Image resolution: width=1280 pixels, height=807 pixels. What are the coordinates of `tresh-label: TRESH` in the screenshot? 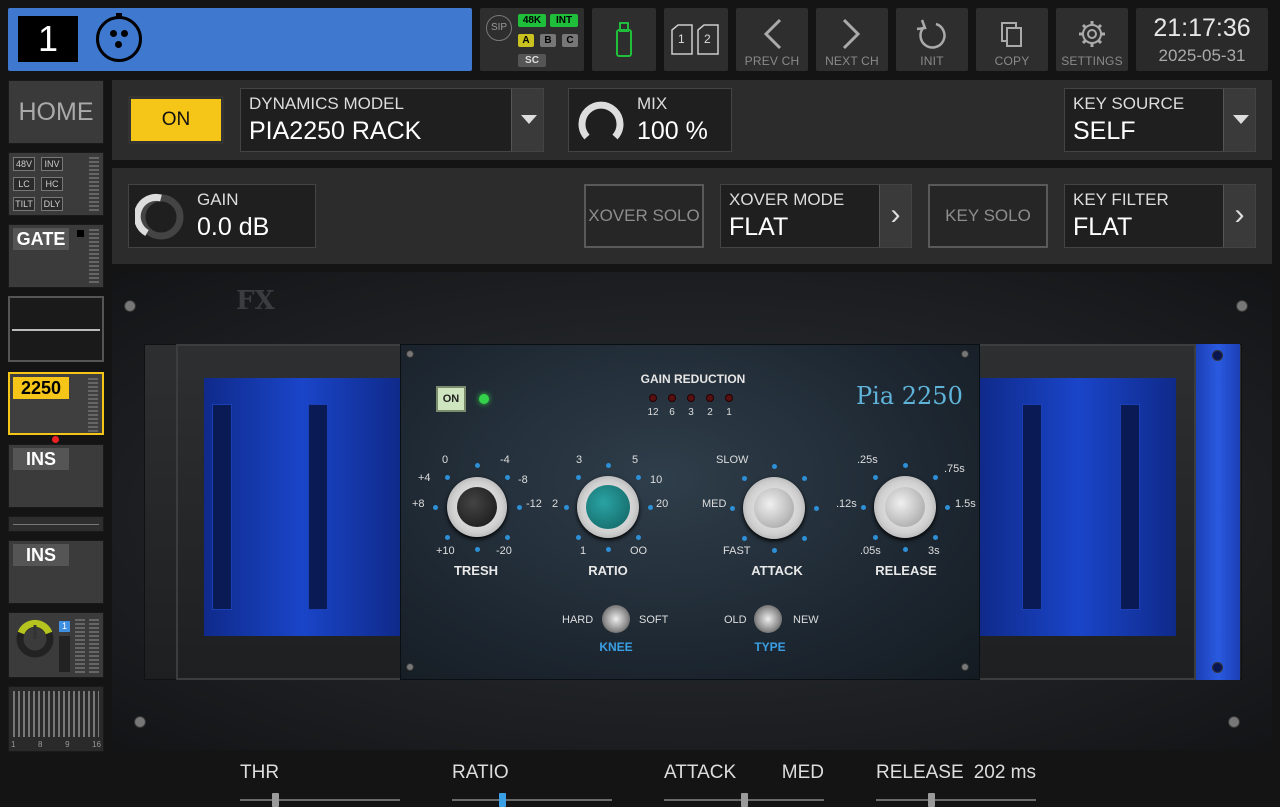 It's located at (476, 570).